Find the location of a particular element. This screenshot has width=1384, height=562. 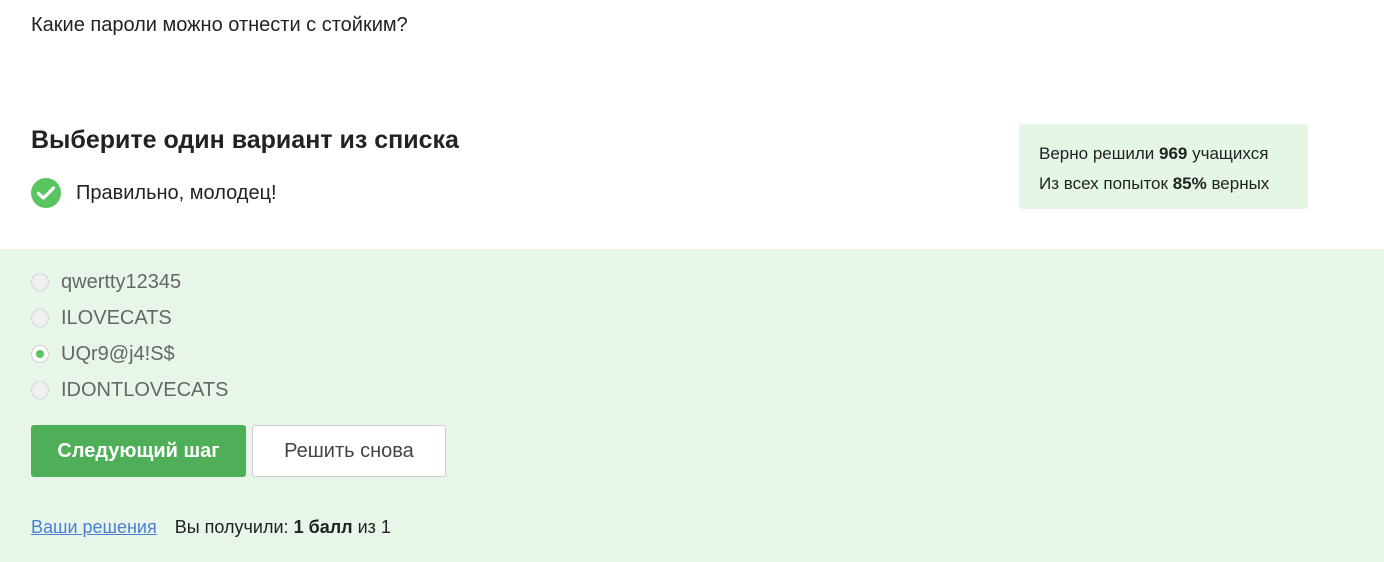

option-label: UQr9@j4!S$ is located at coordinates (118, 353).